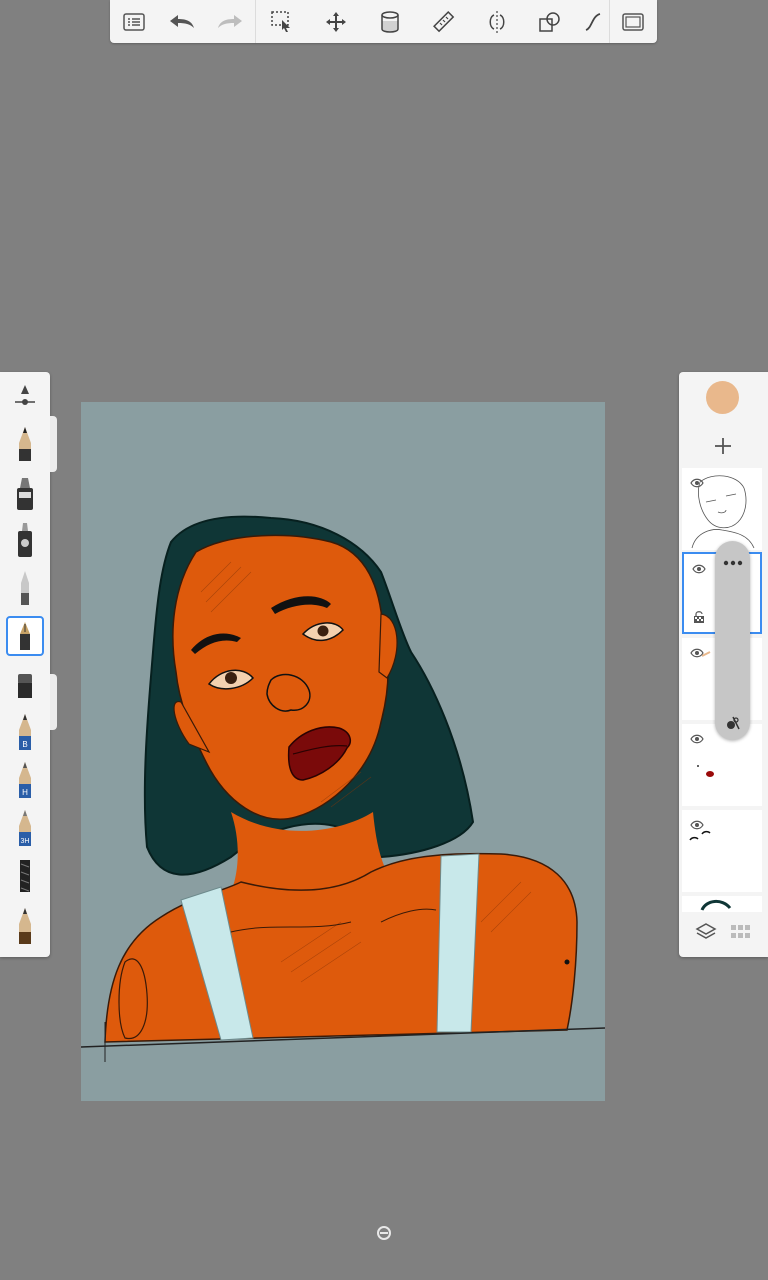  What do you see at coordinates (25, 494) in the screenshot?
I see `marker-brush-icon` at bounding box center [25, 494].